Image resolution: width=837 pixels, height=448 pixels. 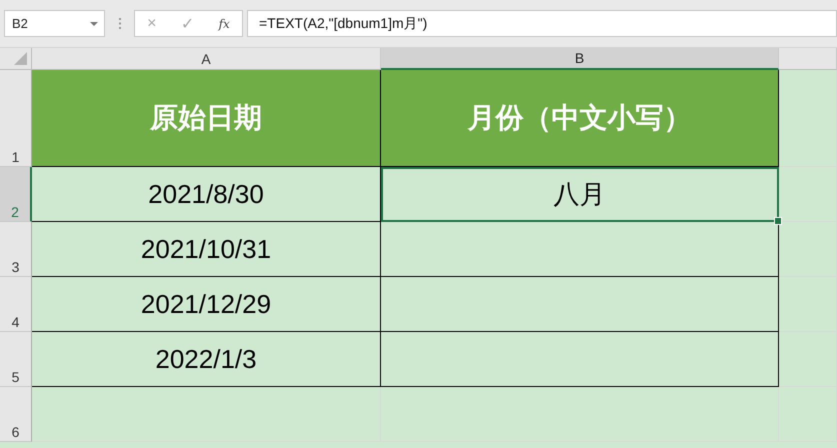 I want to click on formula-field: =TEXT(A2,"[dbnum1]m月"), so click(x=542, y=23).